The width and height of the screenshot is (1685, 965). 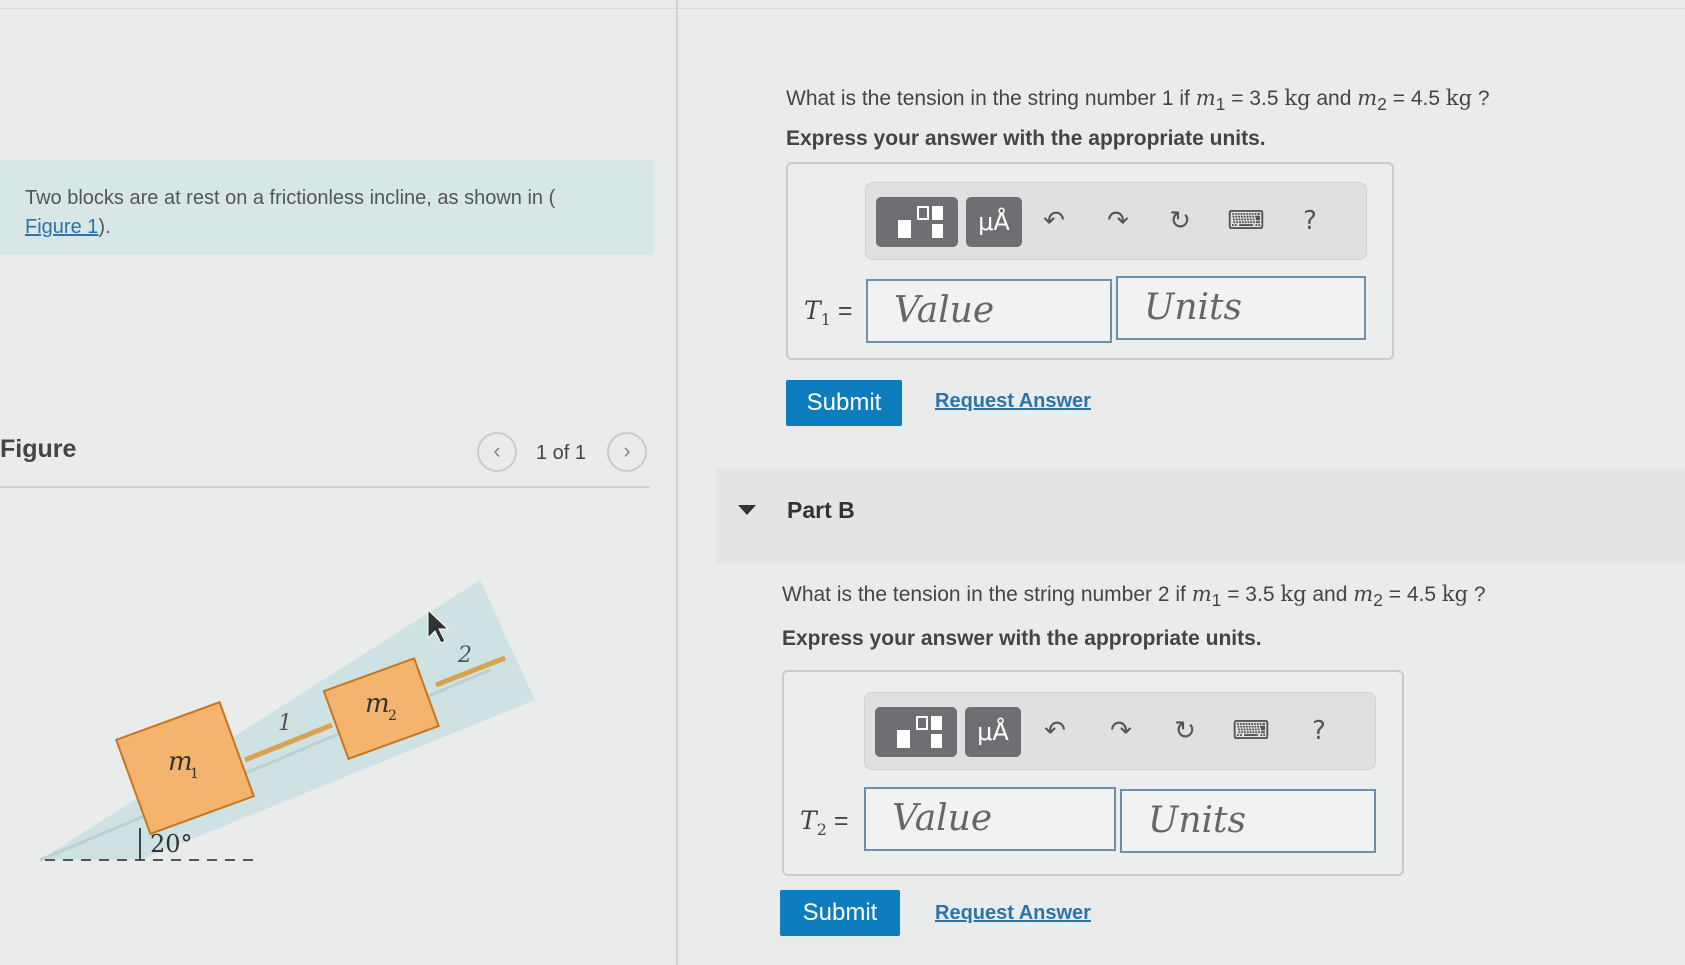 I want to click on part-b-label: Part B, so click(x=821, y=510).